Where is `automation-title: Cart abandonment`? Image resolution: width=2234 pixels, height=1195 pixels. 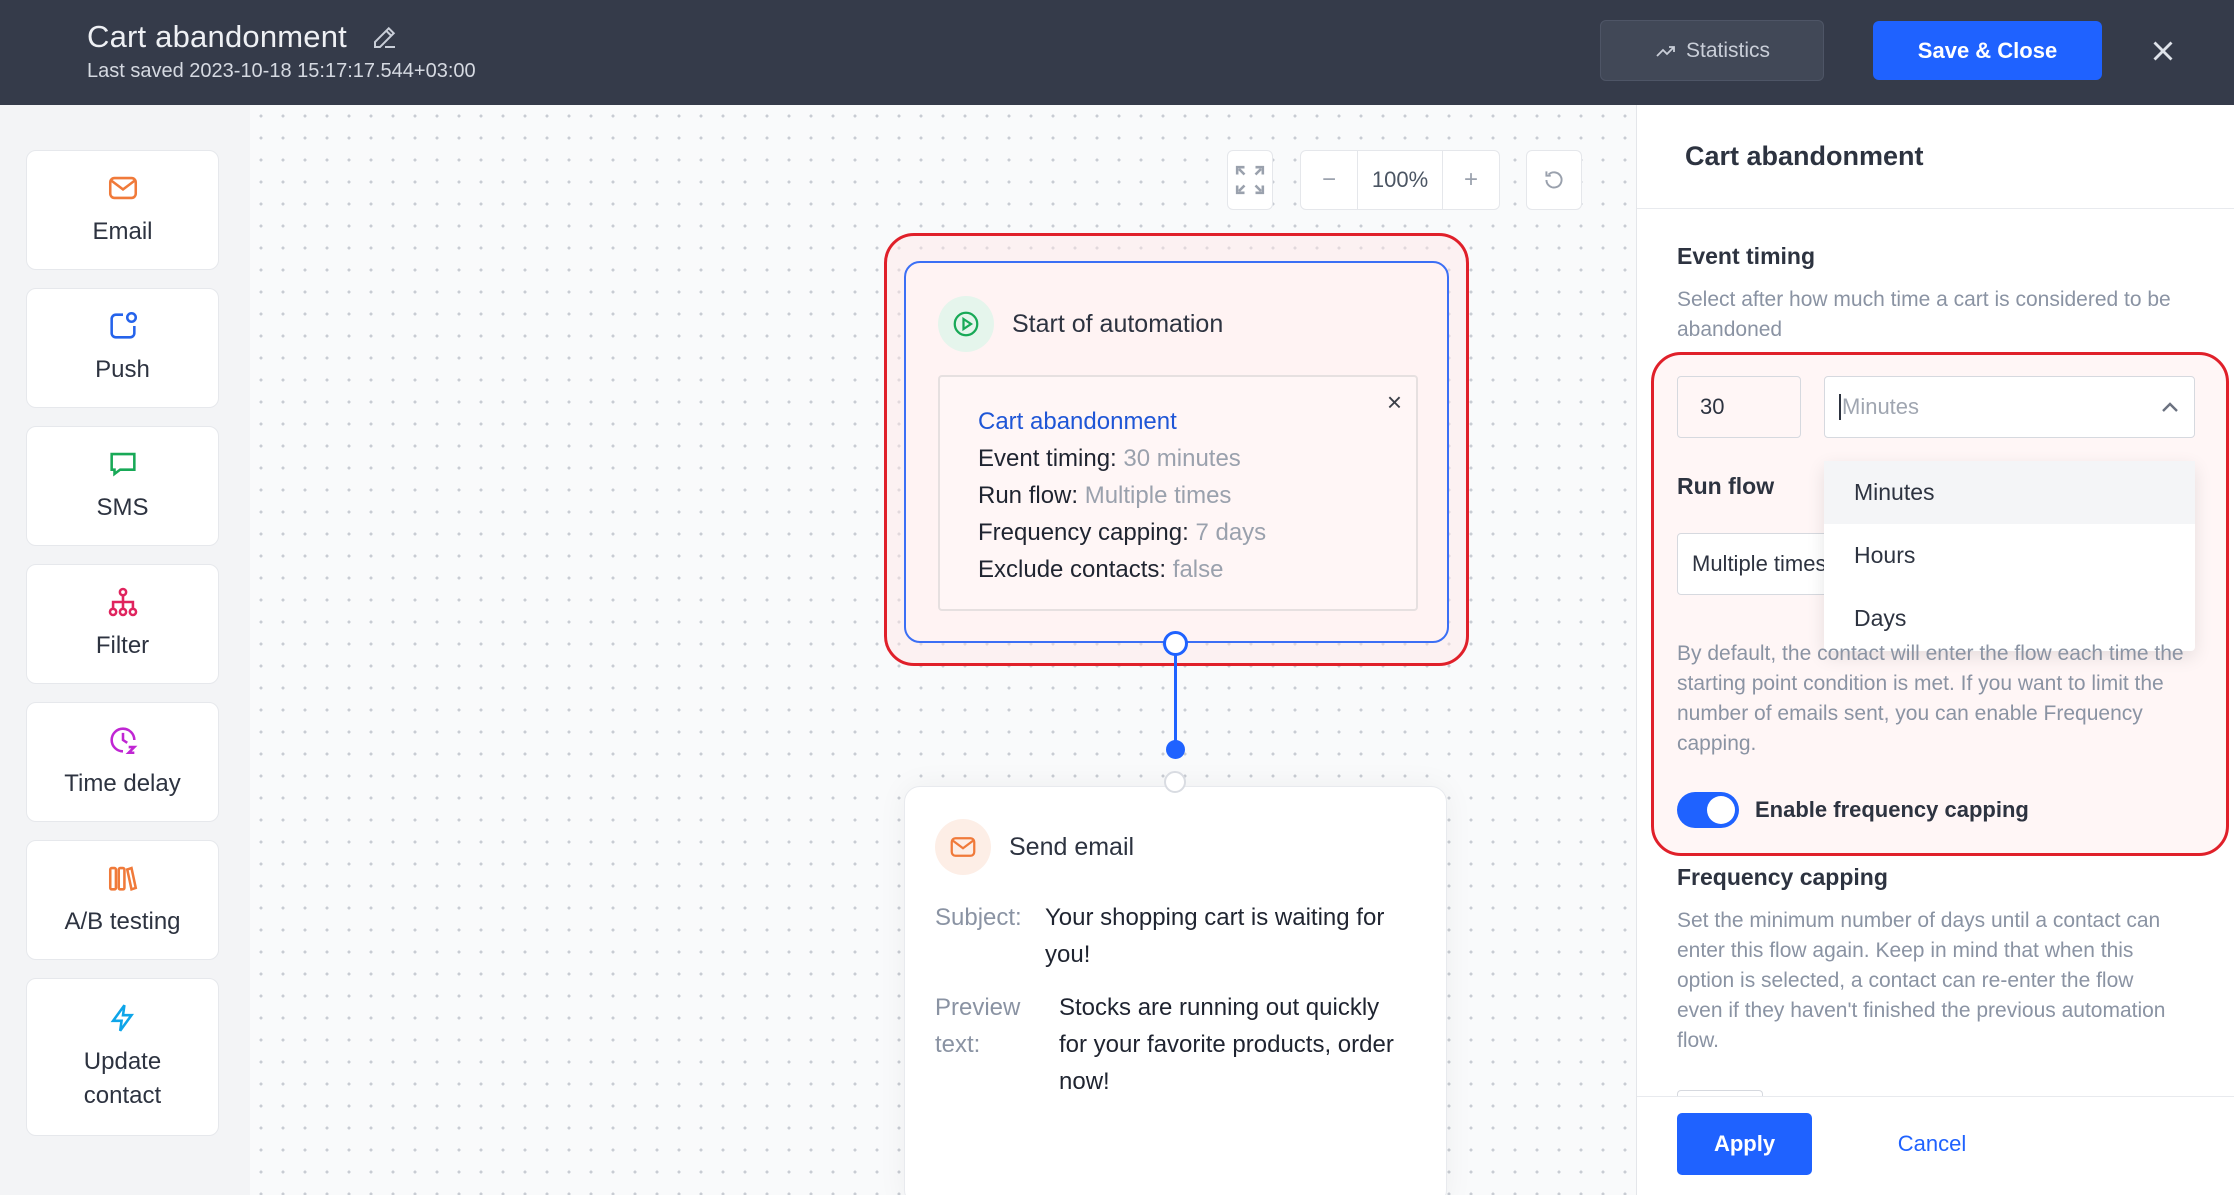
automation-title: Cart abandonment is located at coordinates (217, 36).